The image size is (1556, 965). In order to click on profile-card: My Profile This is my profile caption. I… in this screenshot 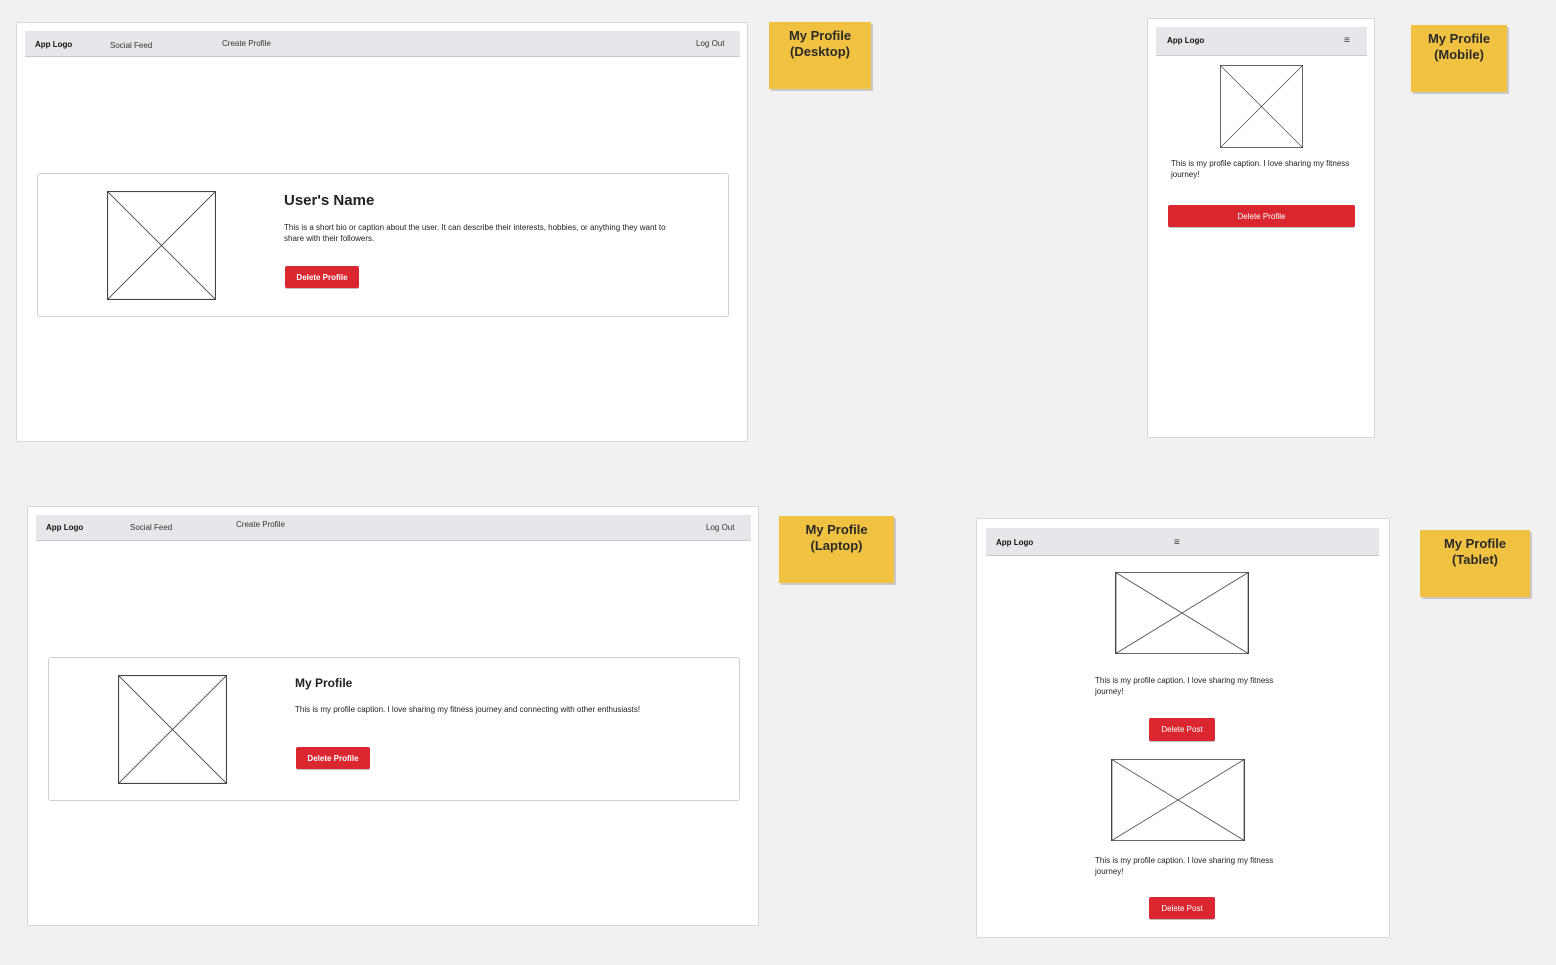, I will do `click(394, 729)`.